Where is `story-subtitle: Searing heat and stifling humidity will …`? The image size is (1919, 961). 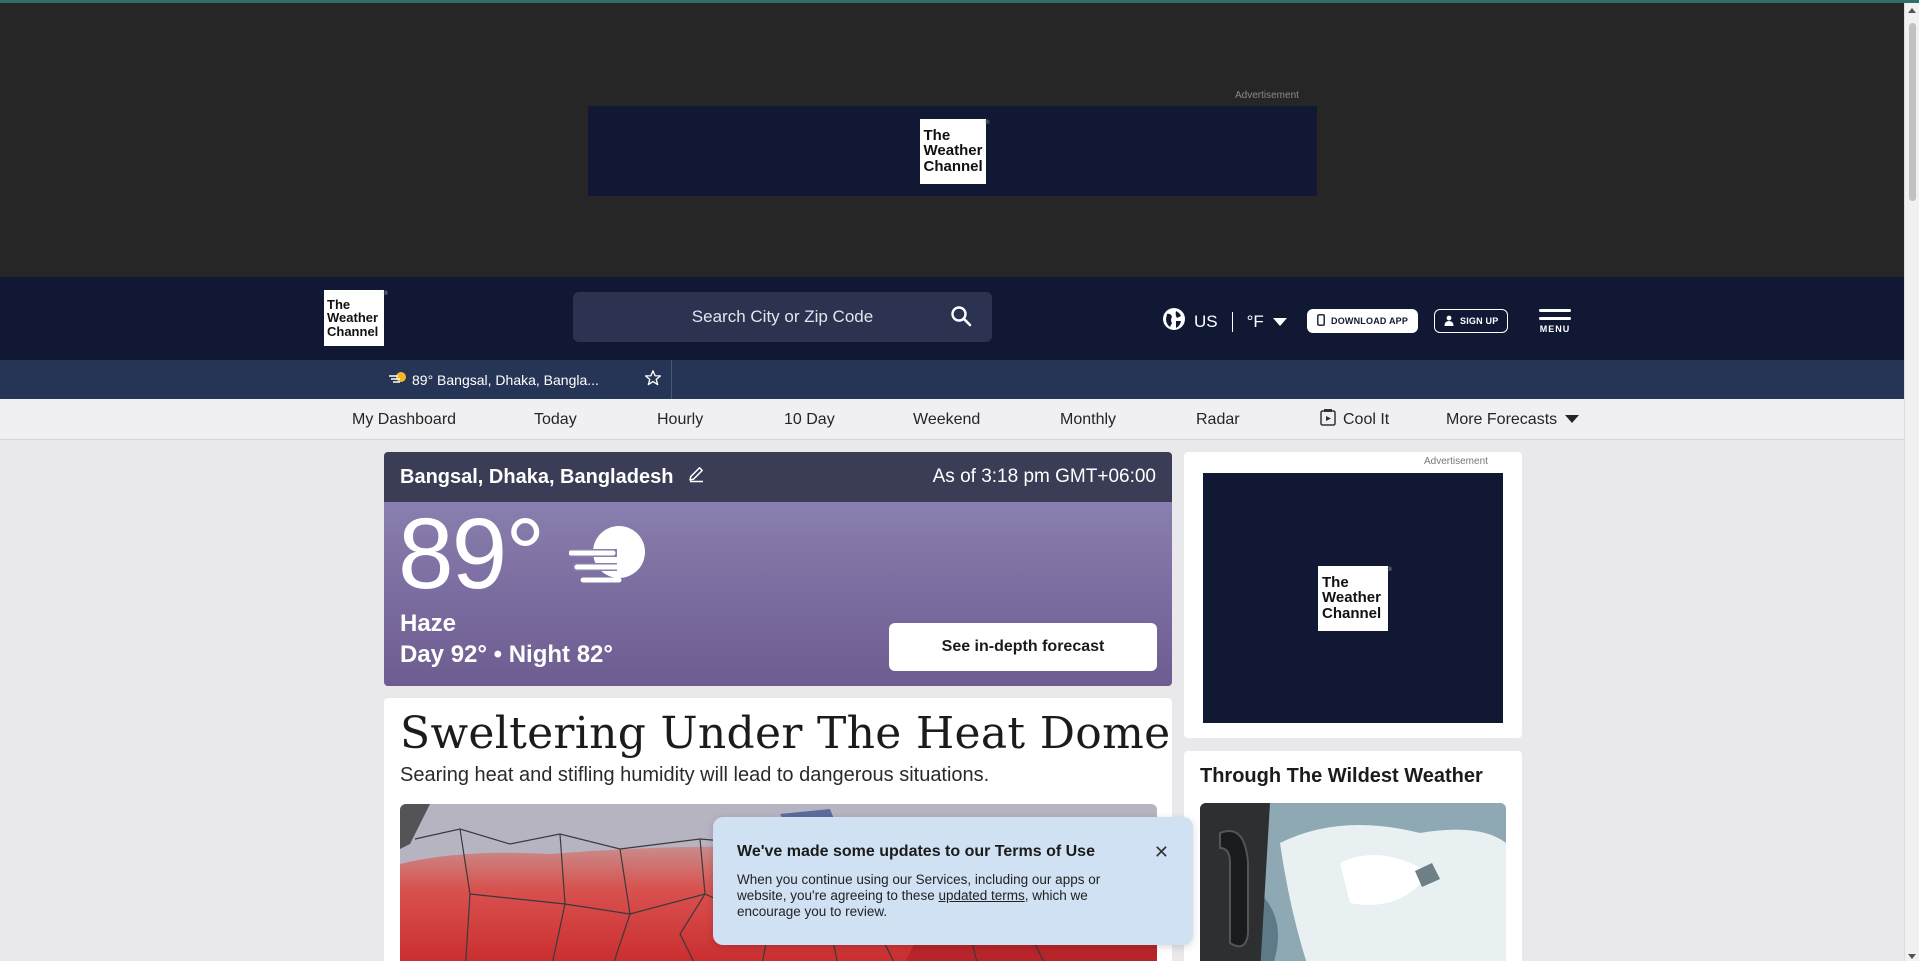 story-subtitle: Searing heat and stifling humidity will … is located at coordinates (695, 775).